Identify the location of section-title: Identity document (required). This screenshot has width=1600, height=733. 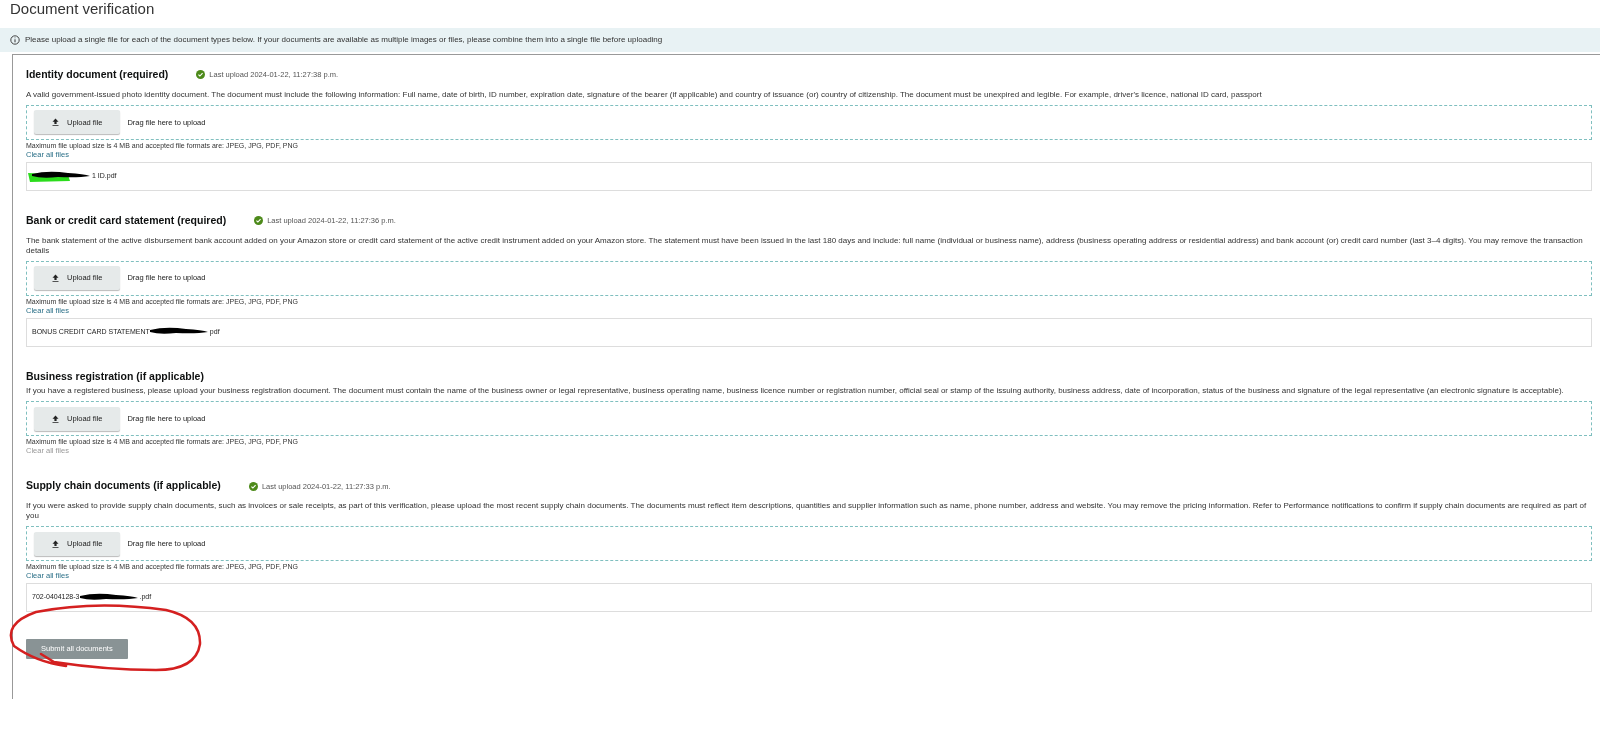
(97, 74).